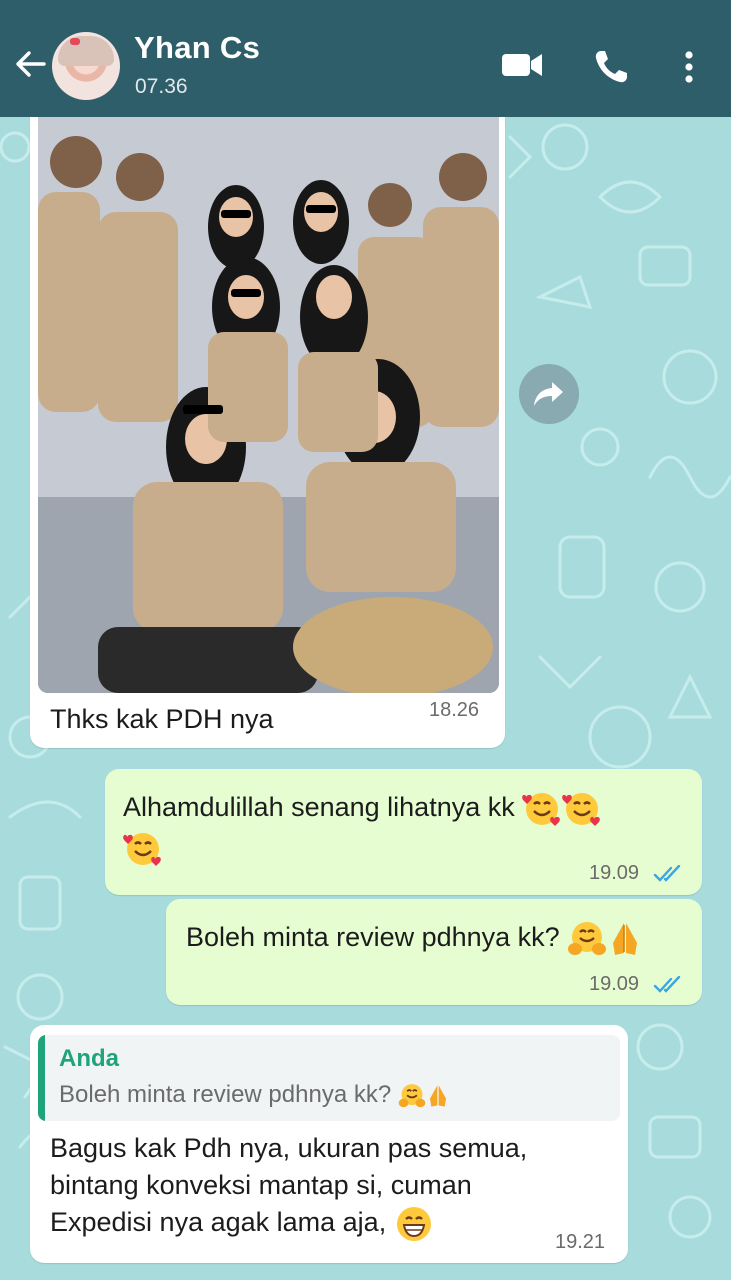 This screenshot has width=731, height=1280. What do you see at coordinates (30, 64) in the screenshot?
I see `back-arrow-icon` at bounding box center [30, 64].